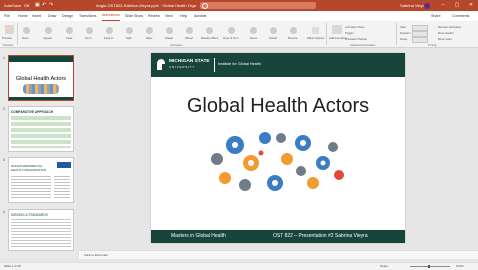 This screenshot has height=270, width=478. Describe the element at coordinates (349, 33) in the screenshot. I see `trigger-dropdown: Trigger` at that location.